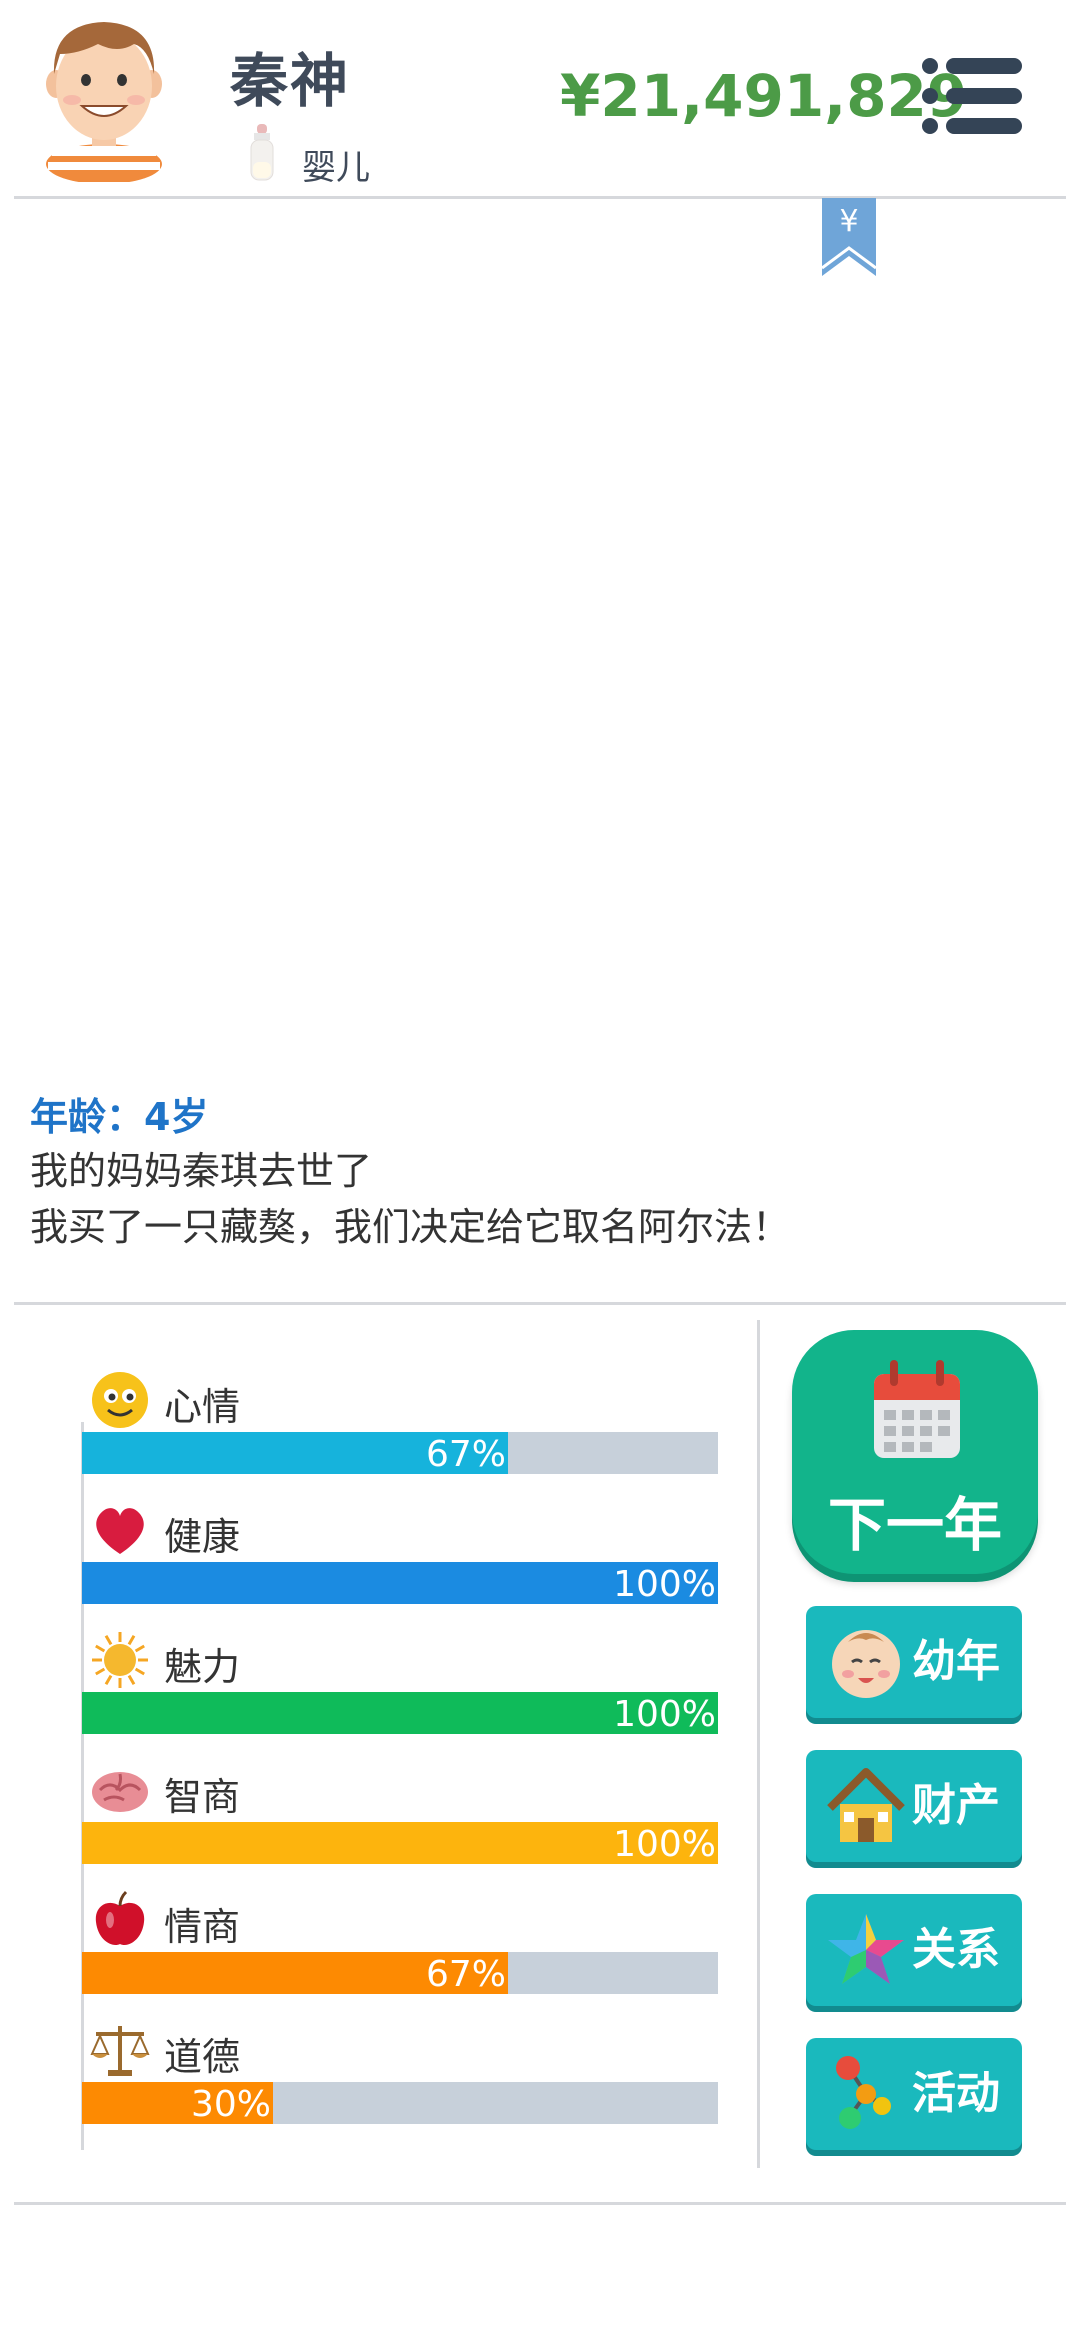 The image size is (1080, 2340). I want to click on assets-label: 财产, so click(956, 1805).